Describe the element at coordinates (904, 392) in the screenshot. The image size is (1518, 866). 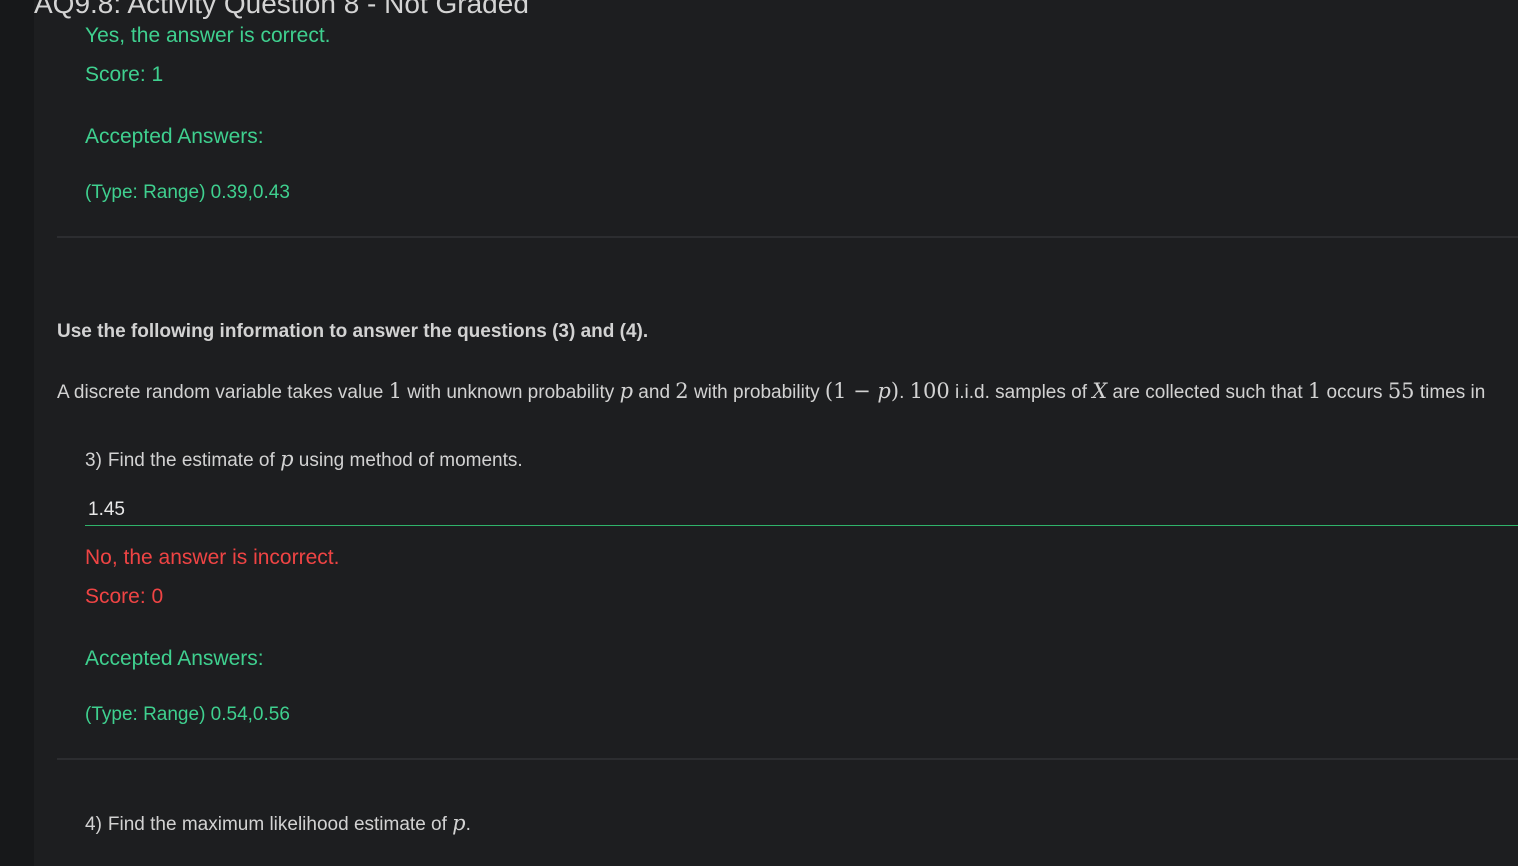
I see `problem-text: .` at that location.